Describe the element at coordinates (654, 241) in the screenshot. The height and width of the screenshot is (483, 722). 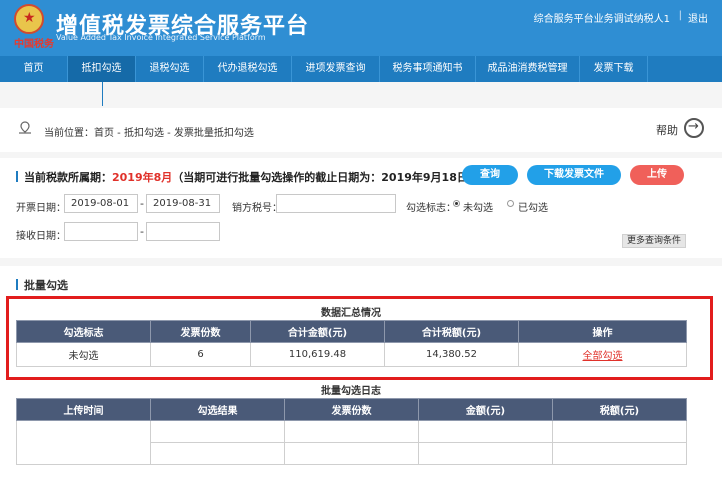
I see `more-conditions-button: 更多查询条件` at that location.